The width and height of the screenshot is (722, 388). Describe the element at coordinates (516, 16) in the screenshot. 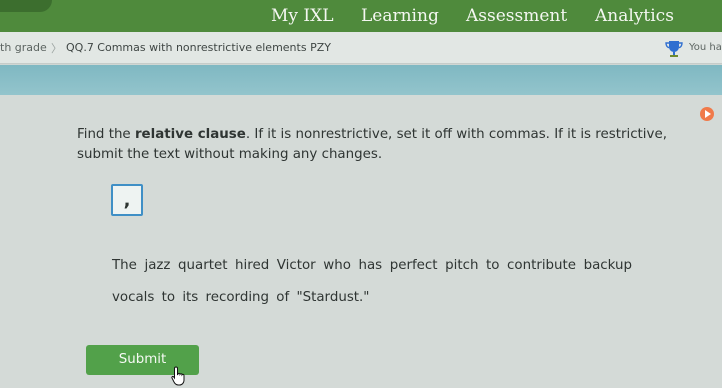

I see `nav-assessment: Assessment` at that location.